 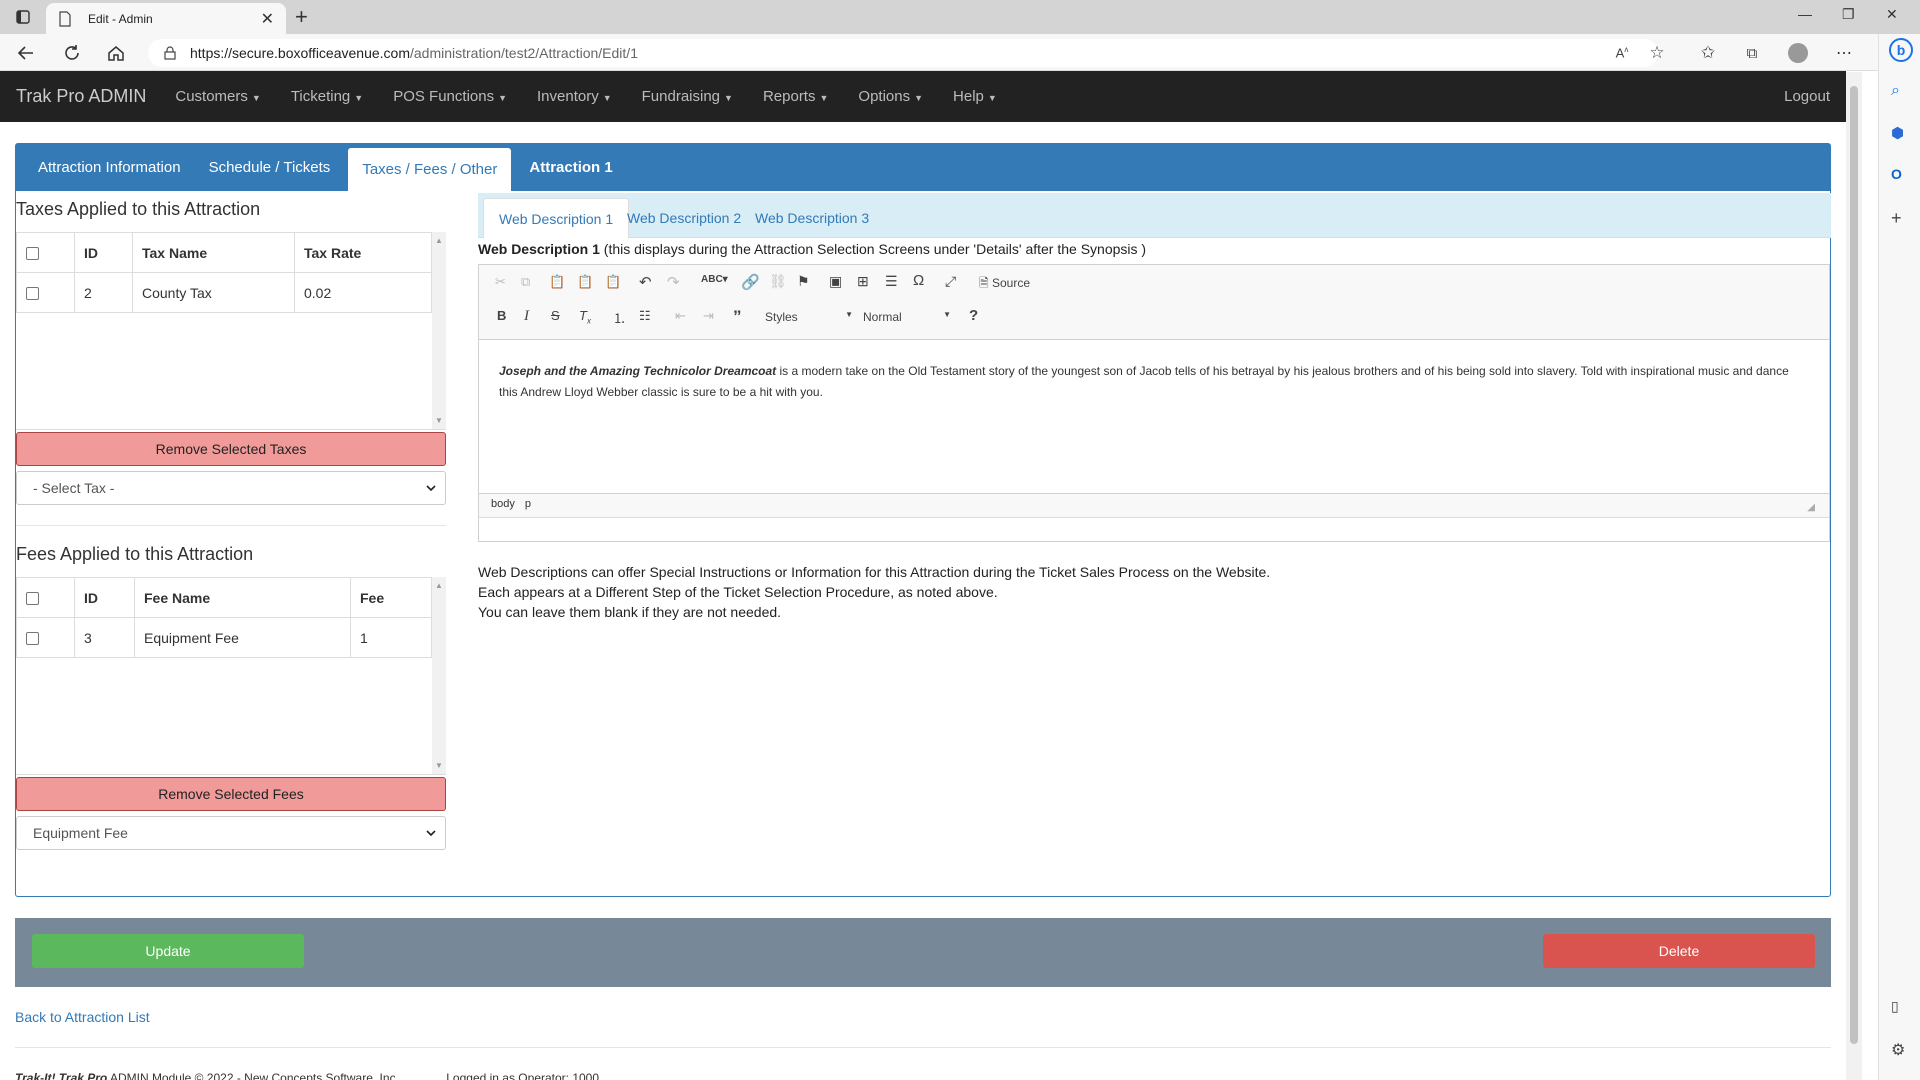 I want to click on unlink-icon: ⛓, so click(x=778, y=281).